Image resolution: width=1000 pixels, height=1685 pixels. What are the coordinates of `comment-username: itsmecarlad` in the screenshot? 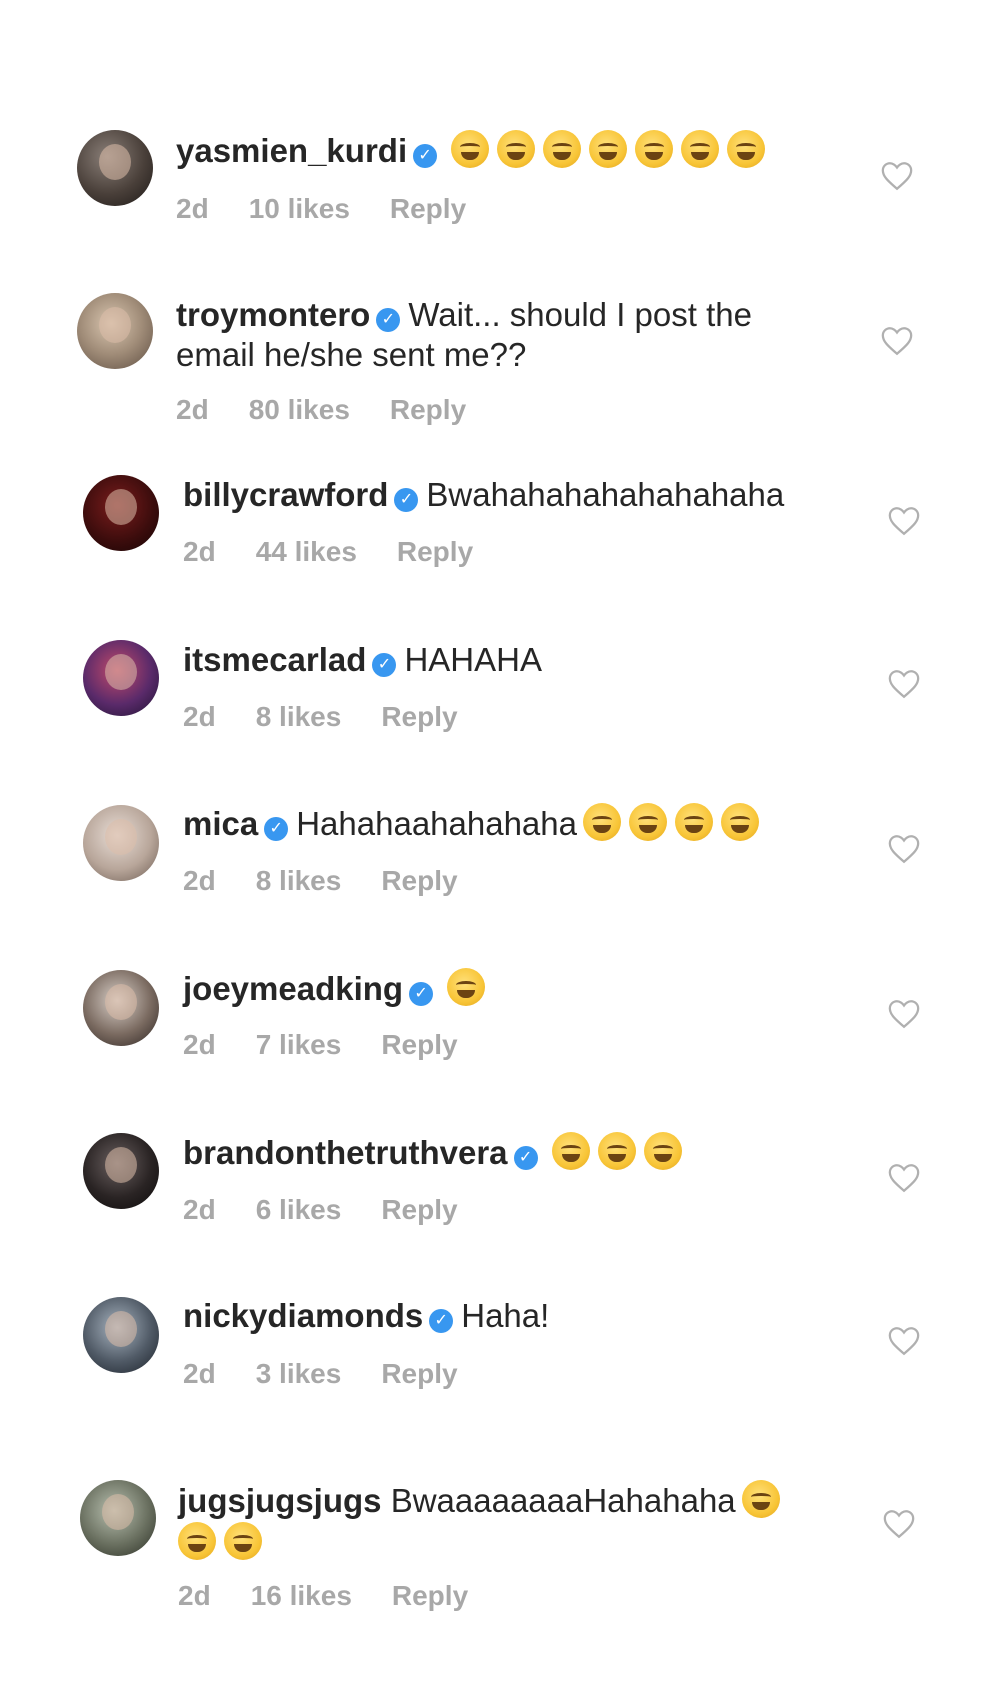 It's located at (274, 659).